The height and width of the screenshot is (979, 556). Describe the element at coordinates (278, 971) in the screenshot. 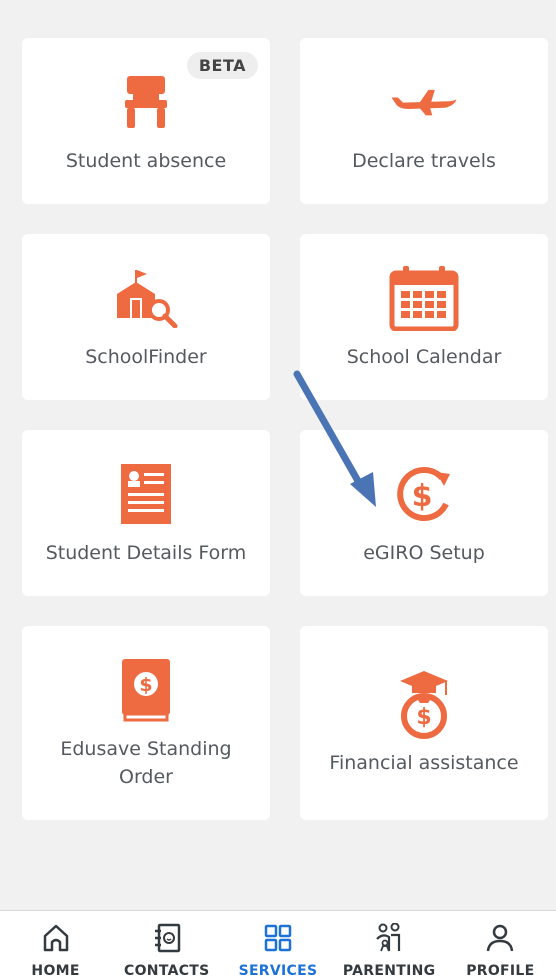

I see `nav-label: SERVICES` at that location.